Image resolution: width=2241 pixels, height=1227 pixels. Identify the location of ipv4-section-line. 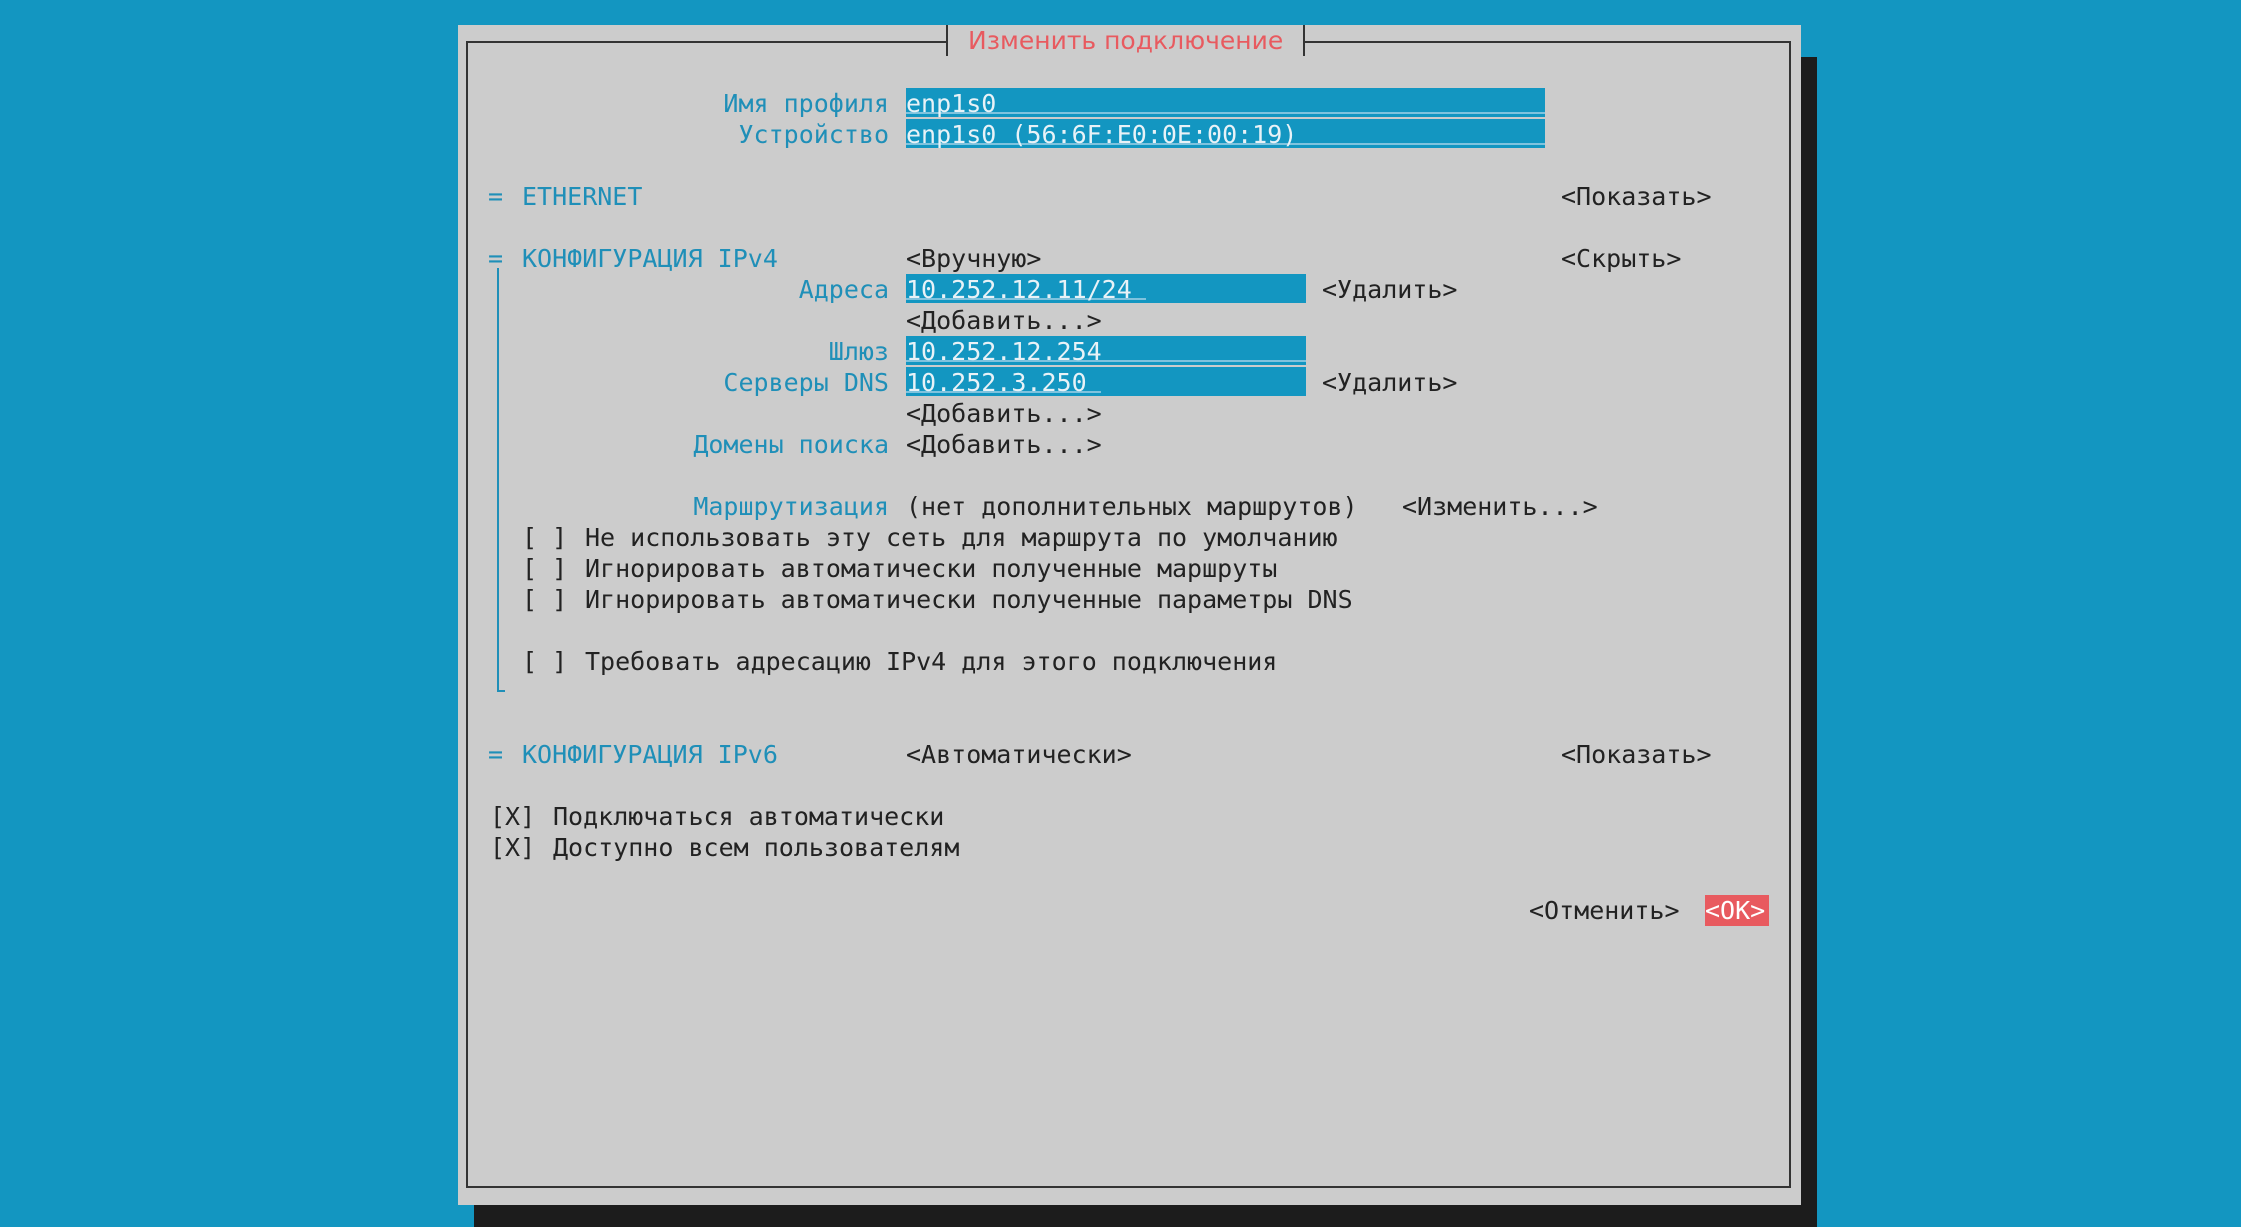
(498, 480).